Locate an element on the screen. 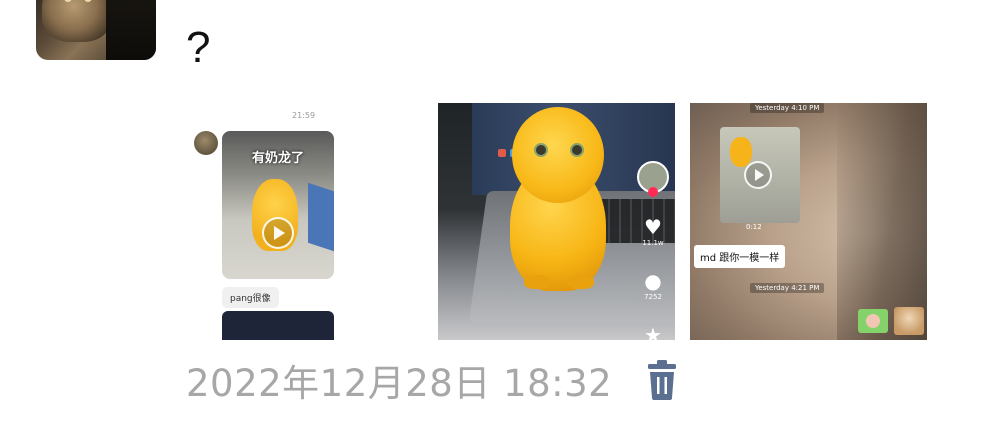 This screenshot has width=995, height=423. like-count: 11.1w is located at coordinates (653, 243).